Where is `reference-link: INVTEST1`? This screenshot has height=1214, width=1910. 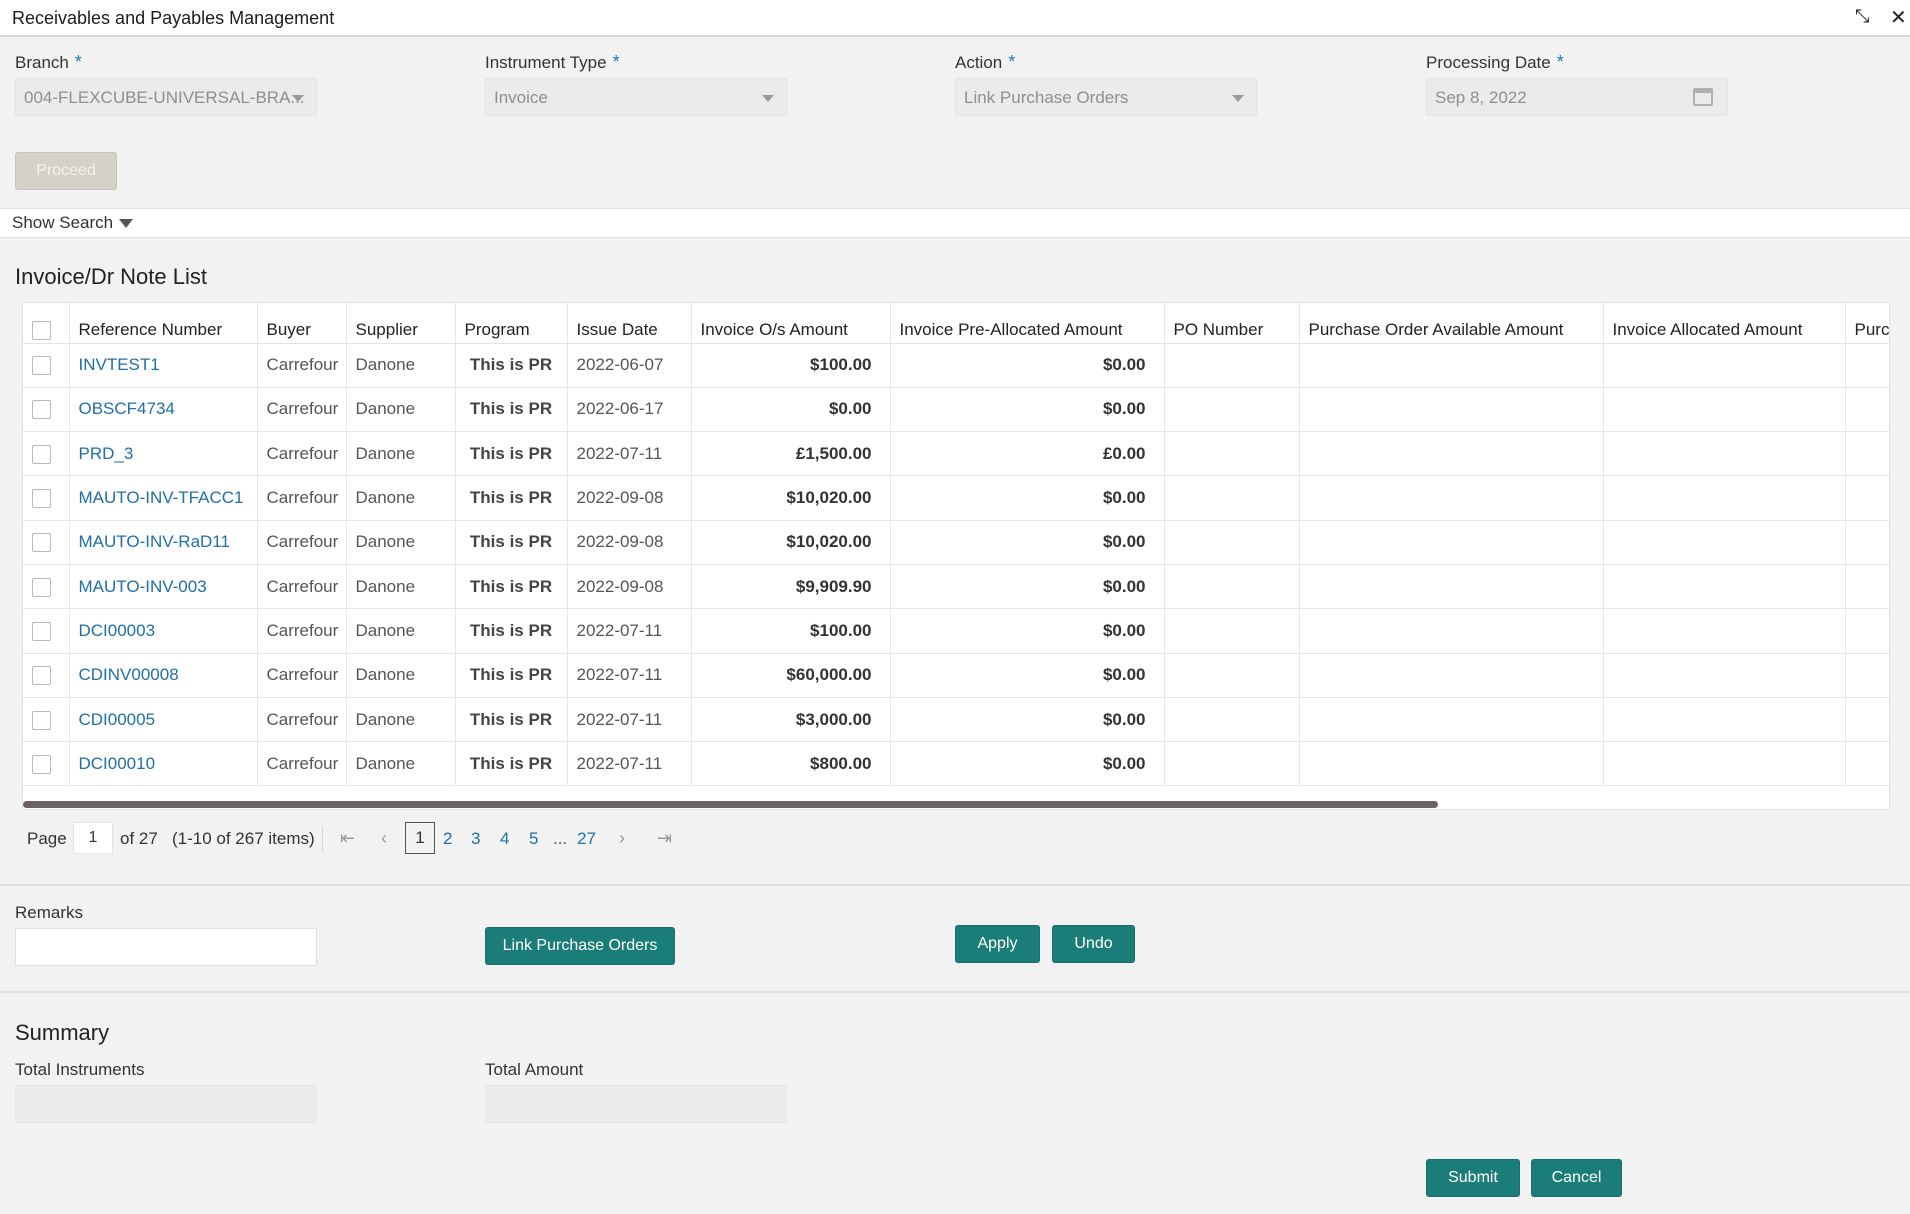 reference-link: INVTEST1 is located at coordinates (119, 364).